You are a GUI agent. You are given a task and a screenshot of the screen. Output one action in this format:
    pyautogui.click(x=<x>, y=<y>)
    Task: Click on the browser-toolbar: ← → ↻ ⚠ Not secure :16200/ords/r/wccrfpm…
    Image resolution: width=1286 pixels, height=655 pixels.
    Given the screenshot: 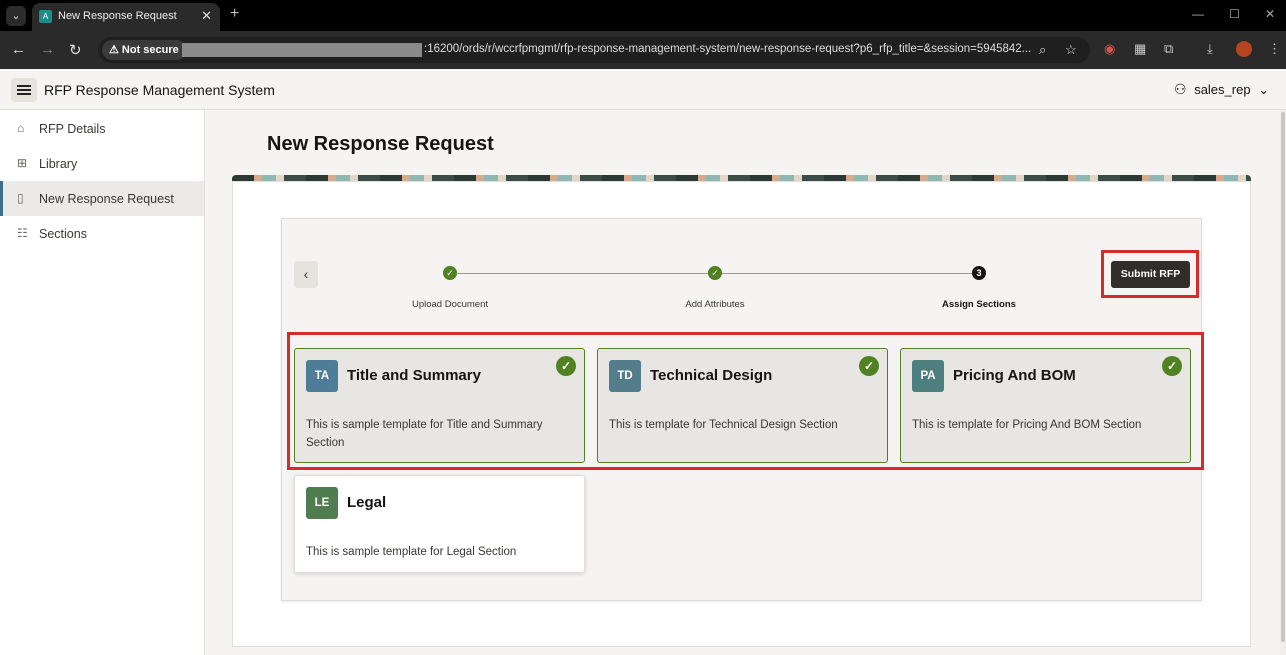 What is the action you would take?
    pyautogui.click(x=643, y=50)
    